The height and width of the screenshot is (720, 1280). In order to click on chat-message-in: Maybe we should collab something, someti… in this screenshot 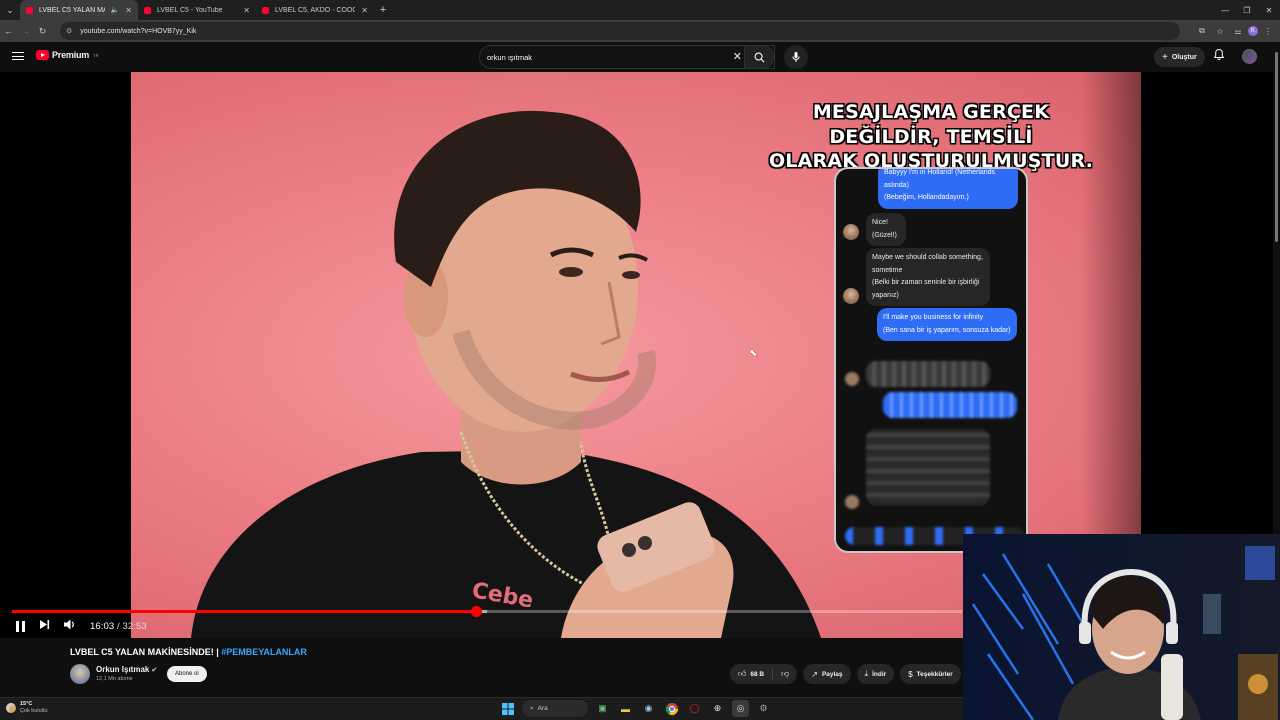, I will do `click(928, 277)`.